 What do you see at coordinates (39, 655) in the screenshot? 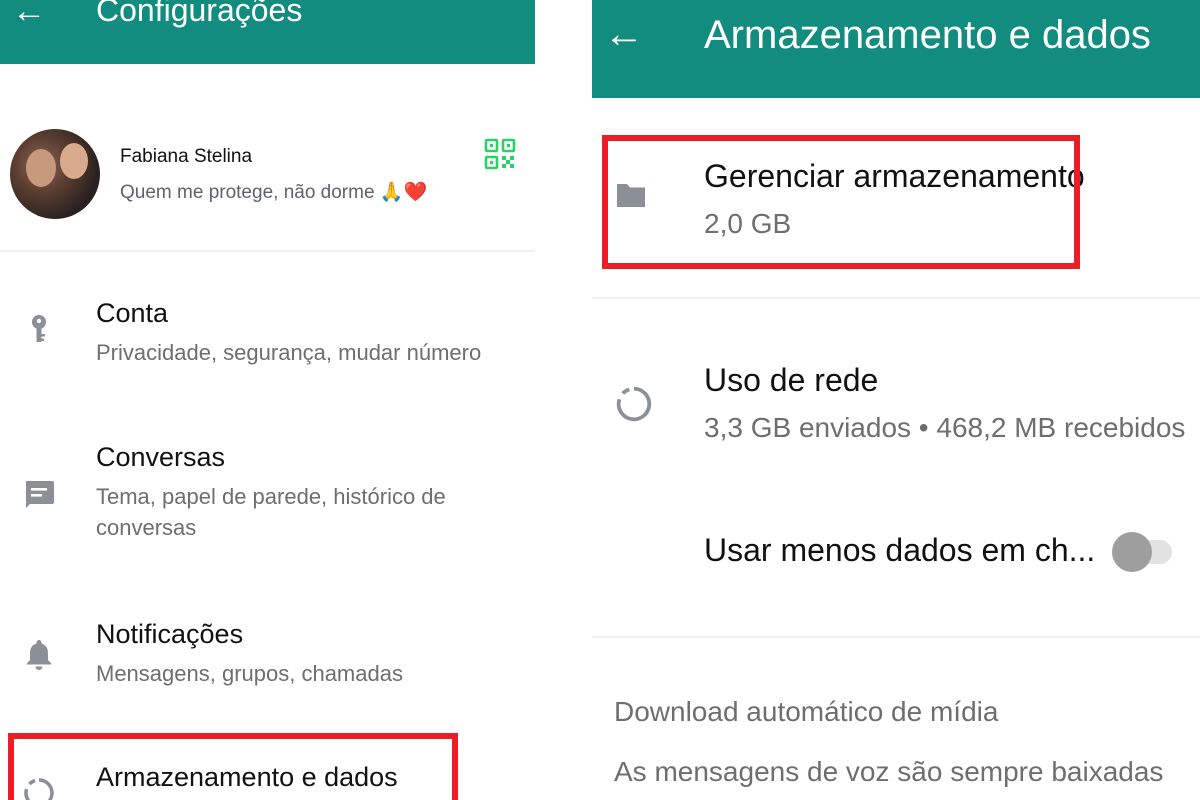
I see `bell-icon` at bounding box center [39, 655].